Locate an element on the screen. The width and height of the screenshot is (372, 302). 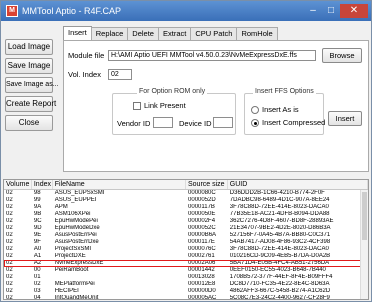
cell-source-size: 0000080C is located at coordinates (202, 193).